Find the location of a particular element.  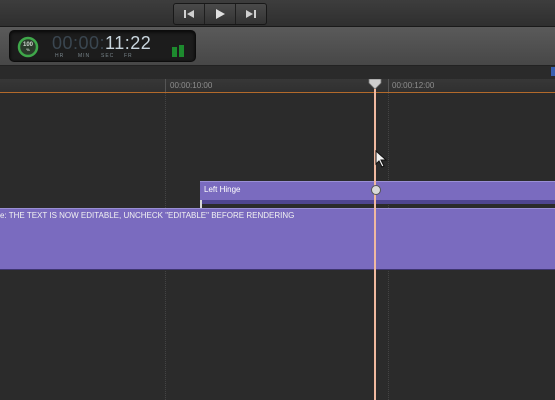

title-clip-label: Left Hinge is located at coordinates (222, 189).